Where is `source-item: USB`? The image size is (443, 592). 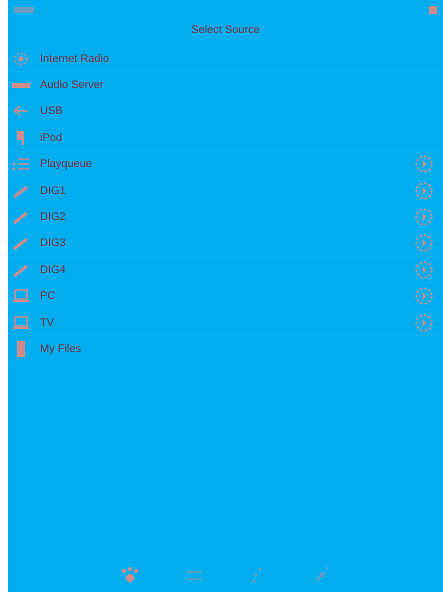 source-item: USB is located at coordinates (225, 112).